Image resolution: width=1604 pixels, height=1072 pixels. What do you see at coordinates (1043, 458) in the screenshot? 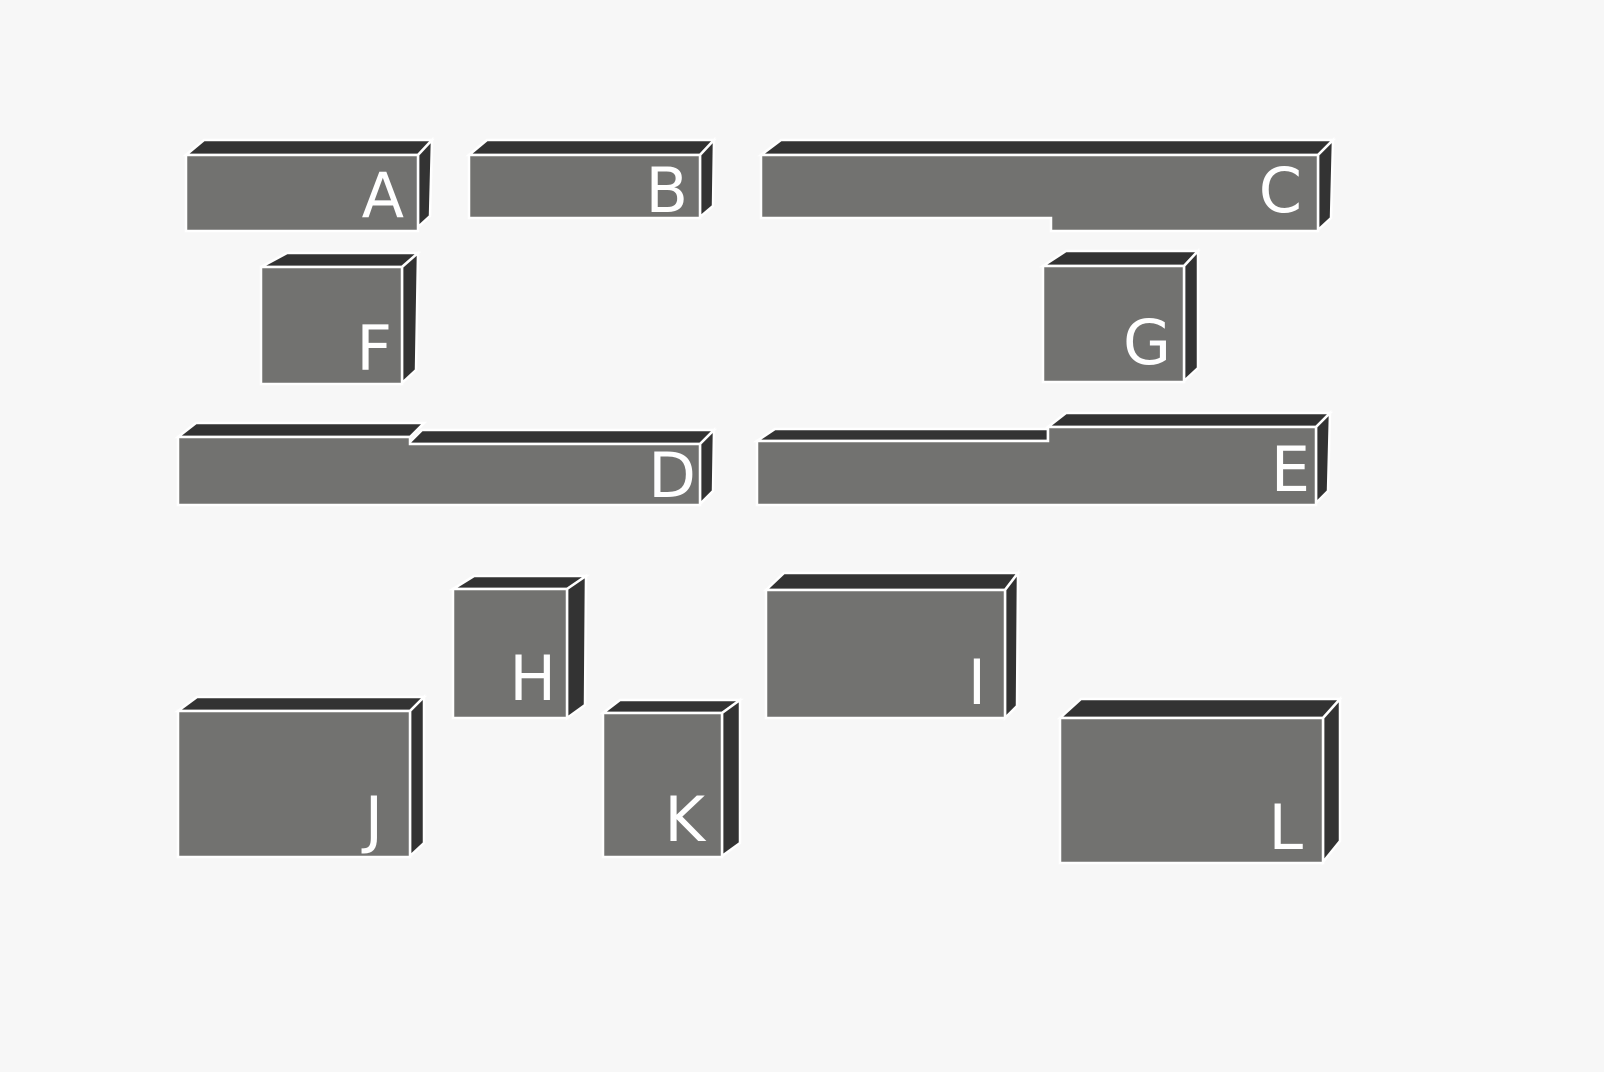
I see `block-e: E` at bounding box center [1043, 458].